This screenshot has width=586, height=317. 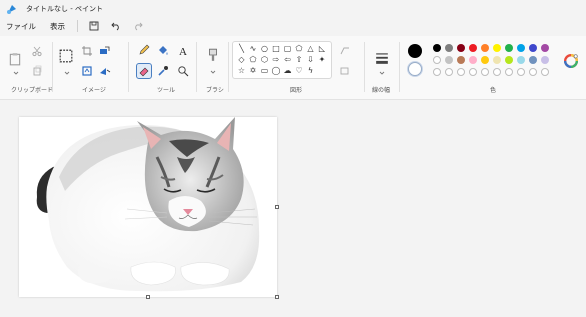 I want to click on shape-cloud-callout-icon: ☁, so click(x=287, y=71).